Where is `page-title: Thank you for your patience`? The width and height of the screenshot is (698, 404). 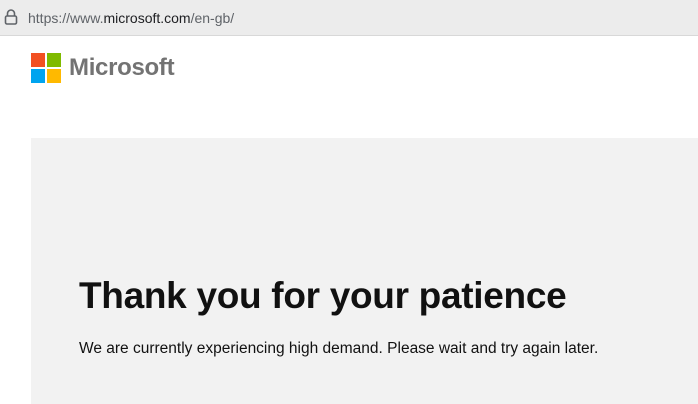 page-title: Thank you for your patience is located at coordinates (323, 295).